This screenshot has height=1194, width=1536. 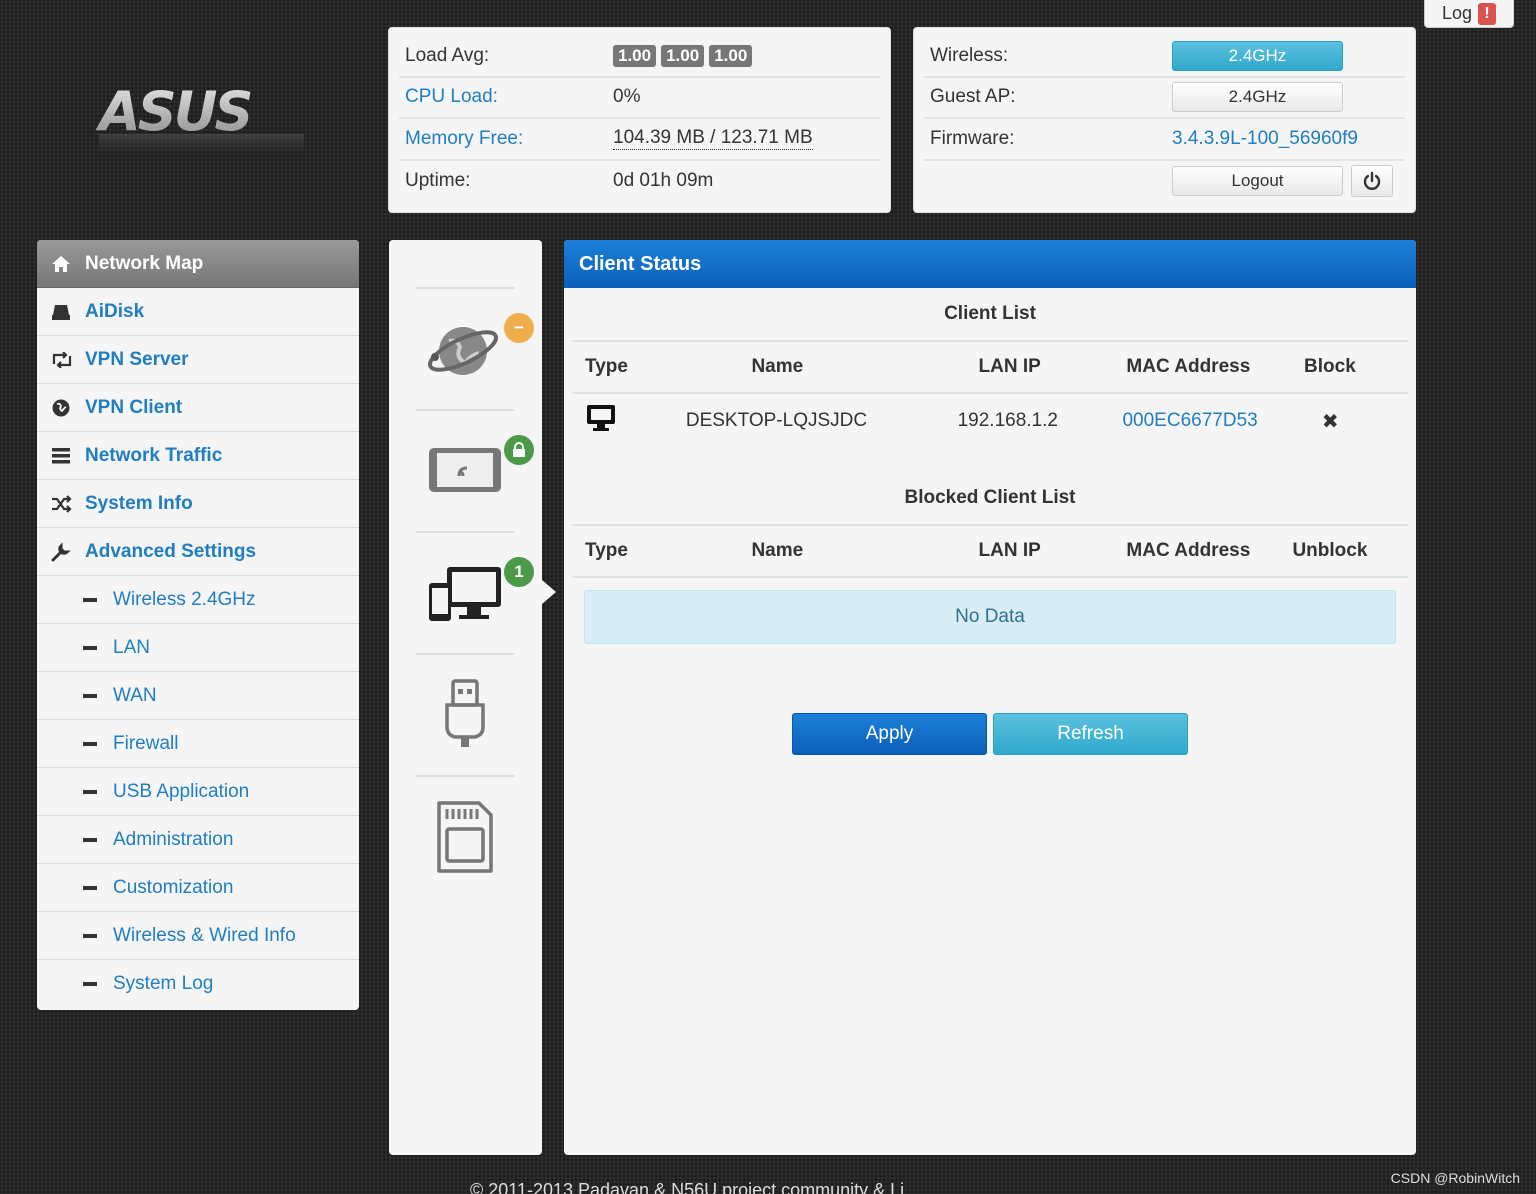 I want to click on no-data-alert: No Data, so click(x=990, y=617).